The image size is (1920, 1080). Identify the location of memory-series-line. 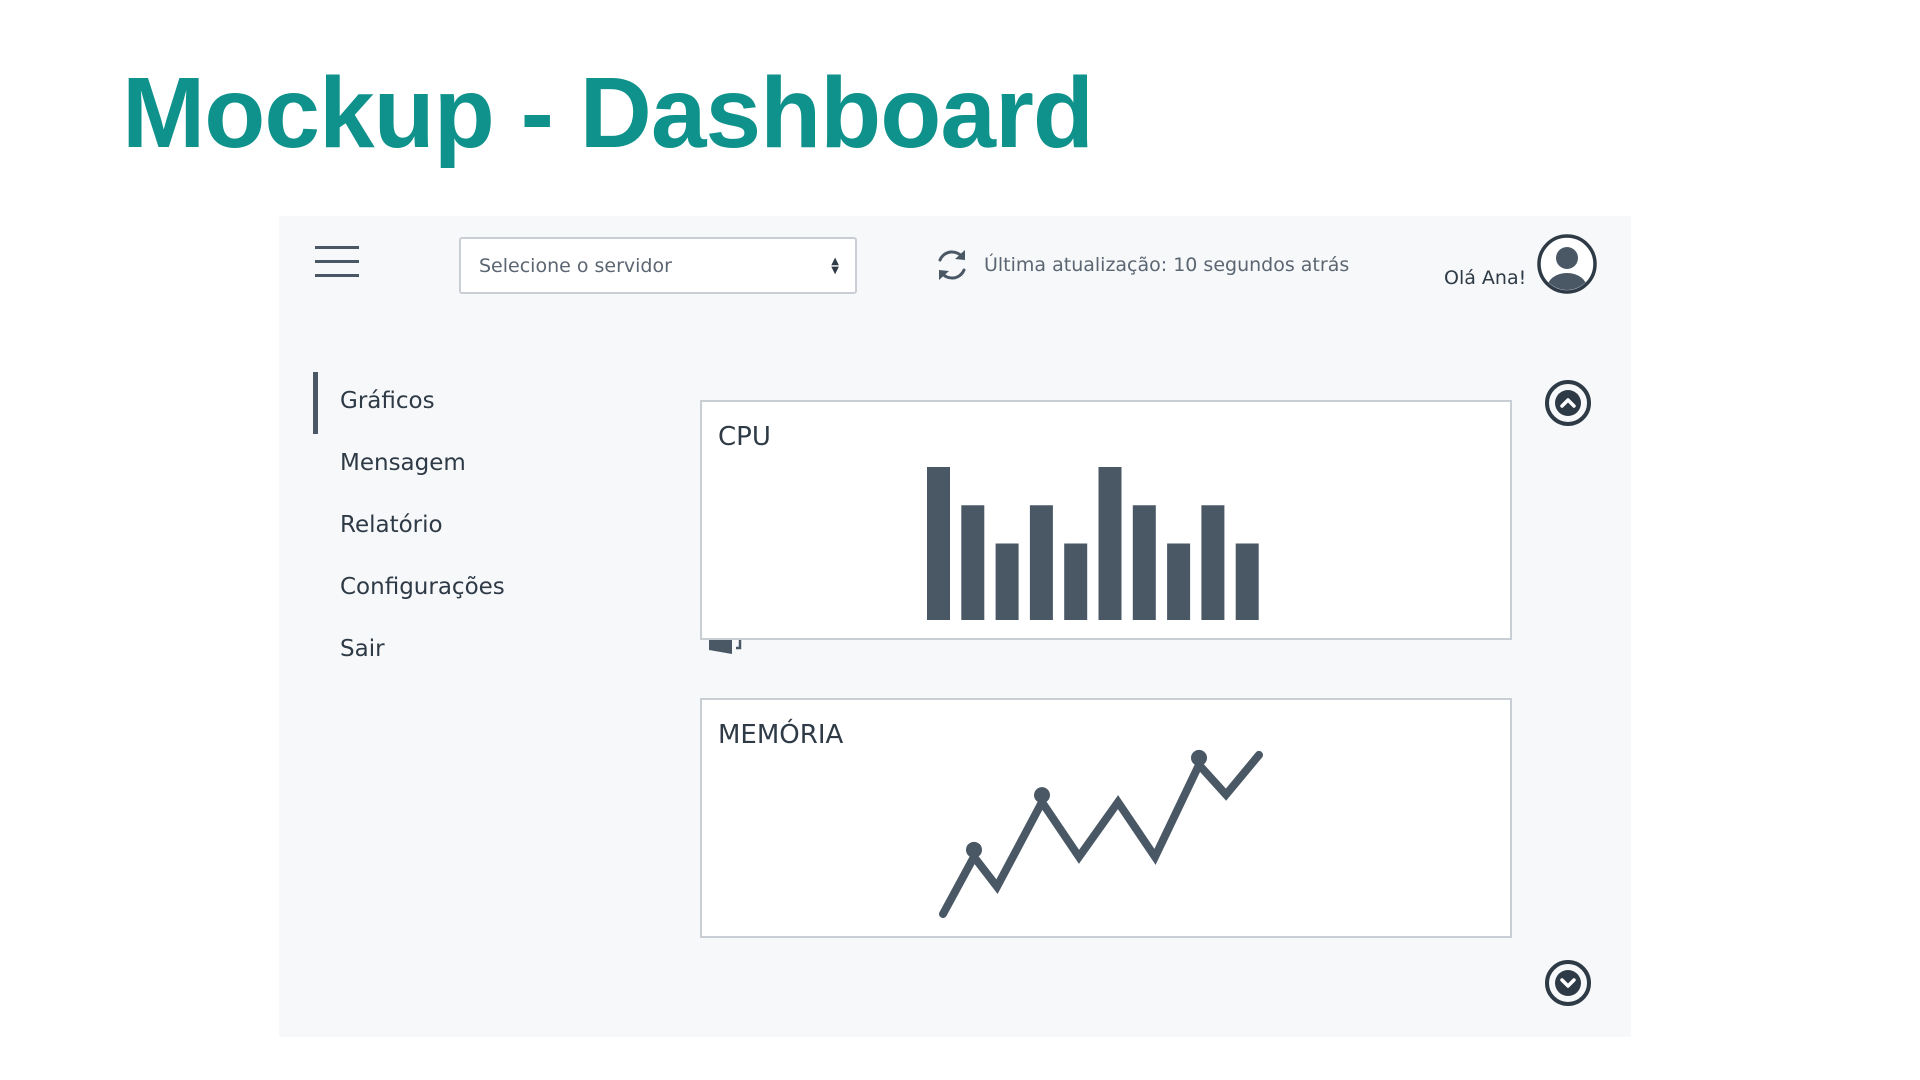
(1101, 834).